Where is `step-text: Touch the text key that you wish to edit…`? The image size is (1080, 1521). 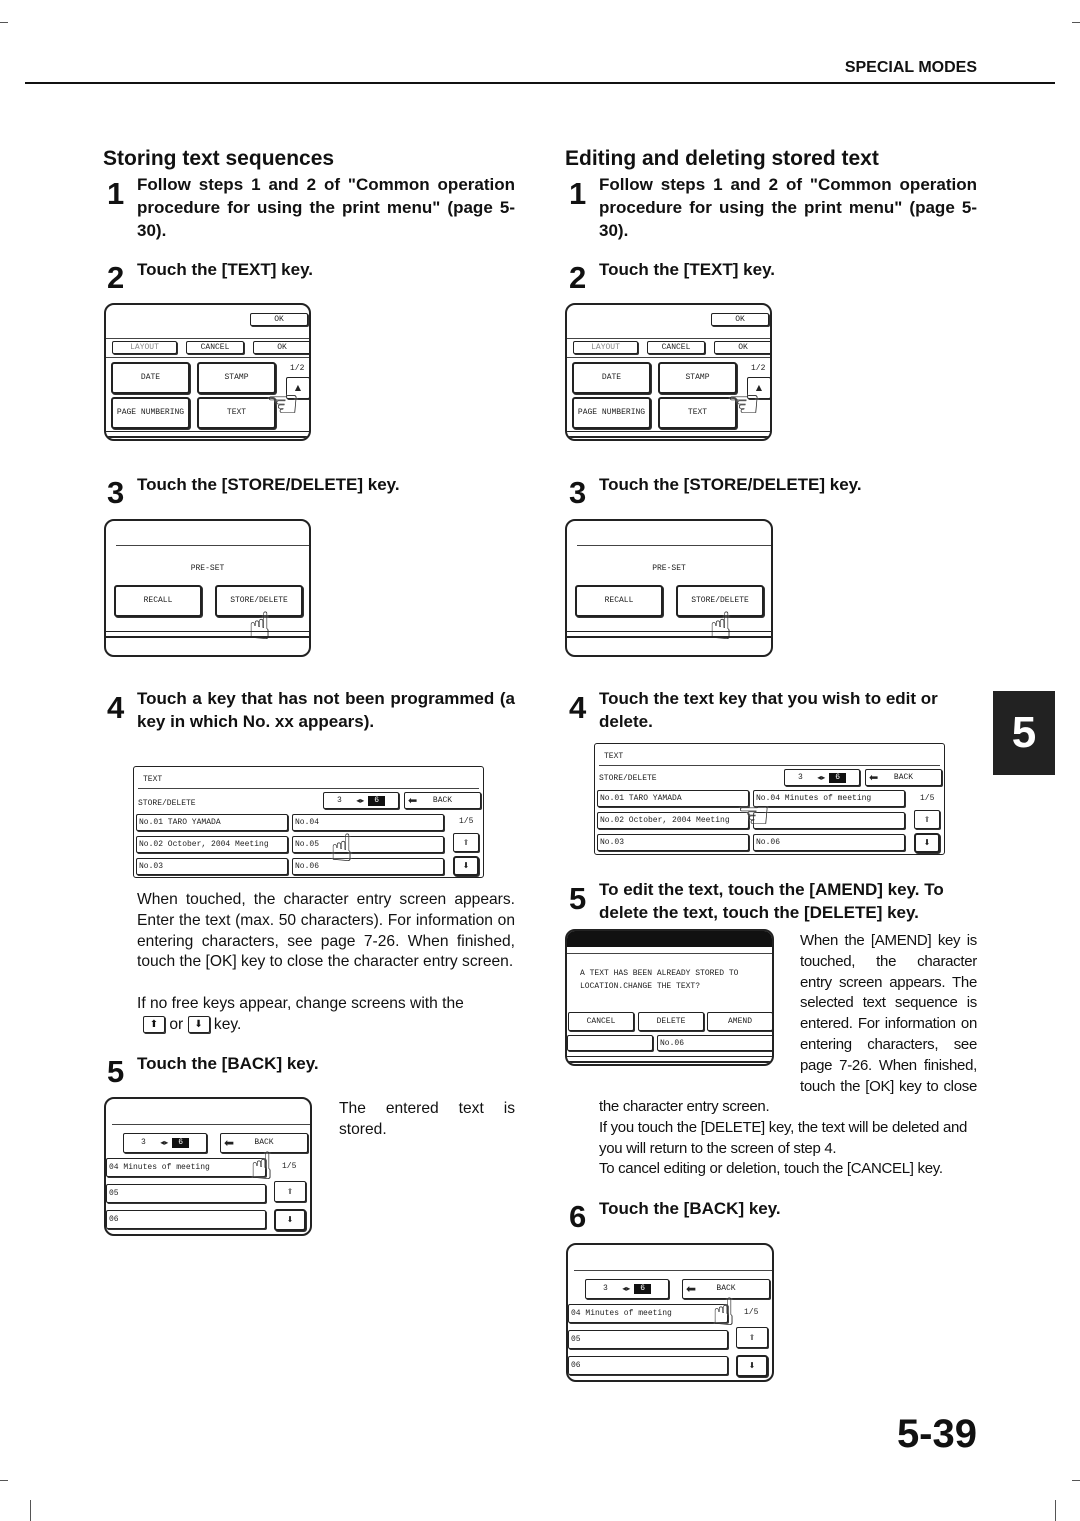
step-text: Touch the text key that you wish to edit… is located at coordinates (768, 710).